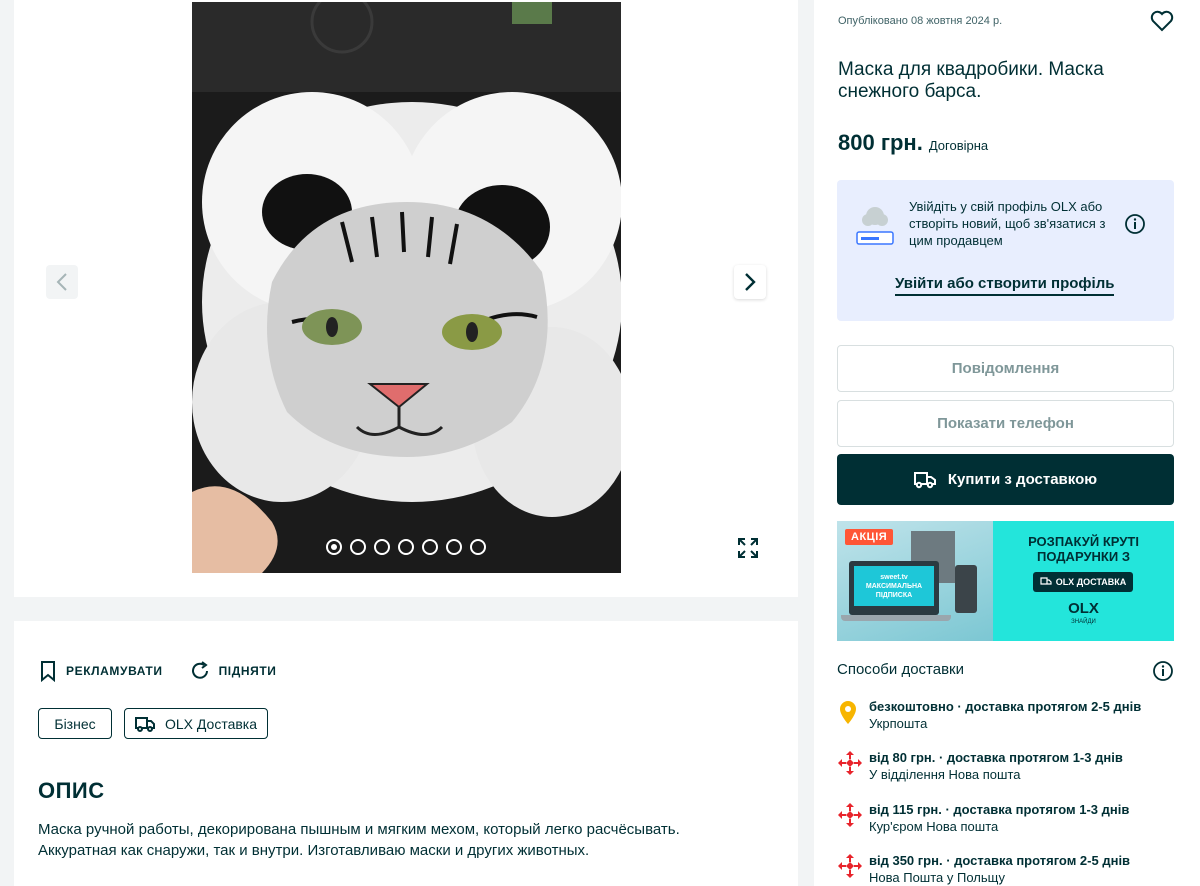 Image resolution: width=1200 pixels, height=886 pixels. What do you see at coordinates (48, 671) in the screenshot?
I see `bookmark-icon` at bounding box center [48, 671].